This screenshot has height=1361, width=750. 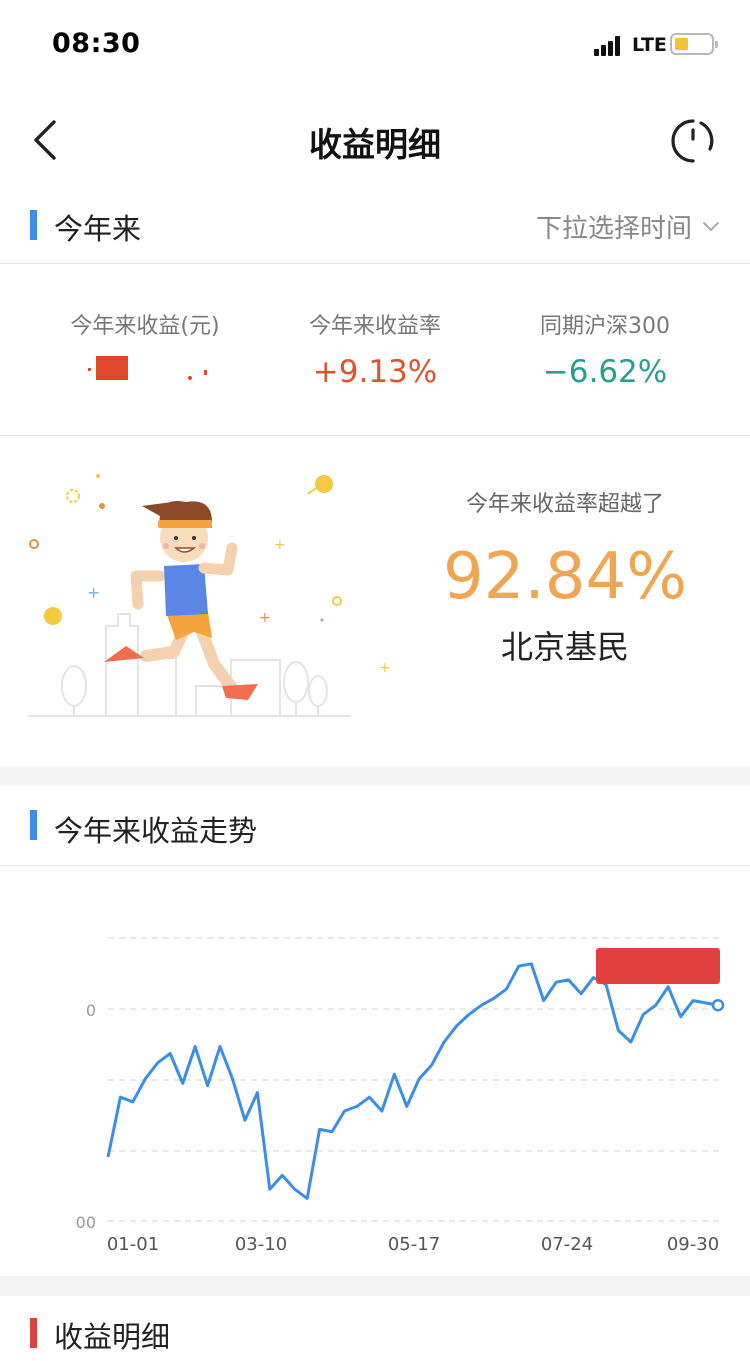 What do you see at coordinates (605, 372) in the screenshot?
I see `stat-value: −6.62%` at bounding box center [605, 372].